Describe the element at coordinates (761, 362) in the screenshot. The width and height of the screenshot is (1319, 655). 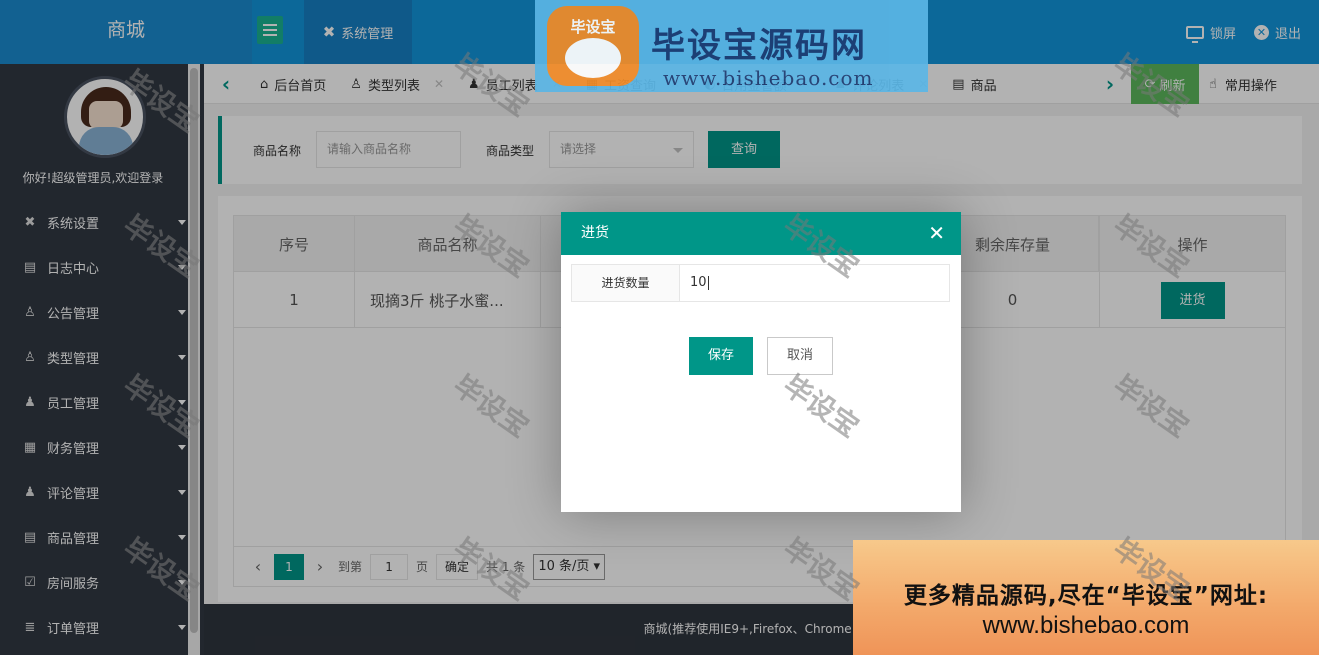
I see `restock-dialog: 进货 ✕ 进货数量 10 保存 取消` at that location.